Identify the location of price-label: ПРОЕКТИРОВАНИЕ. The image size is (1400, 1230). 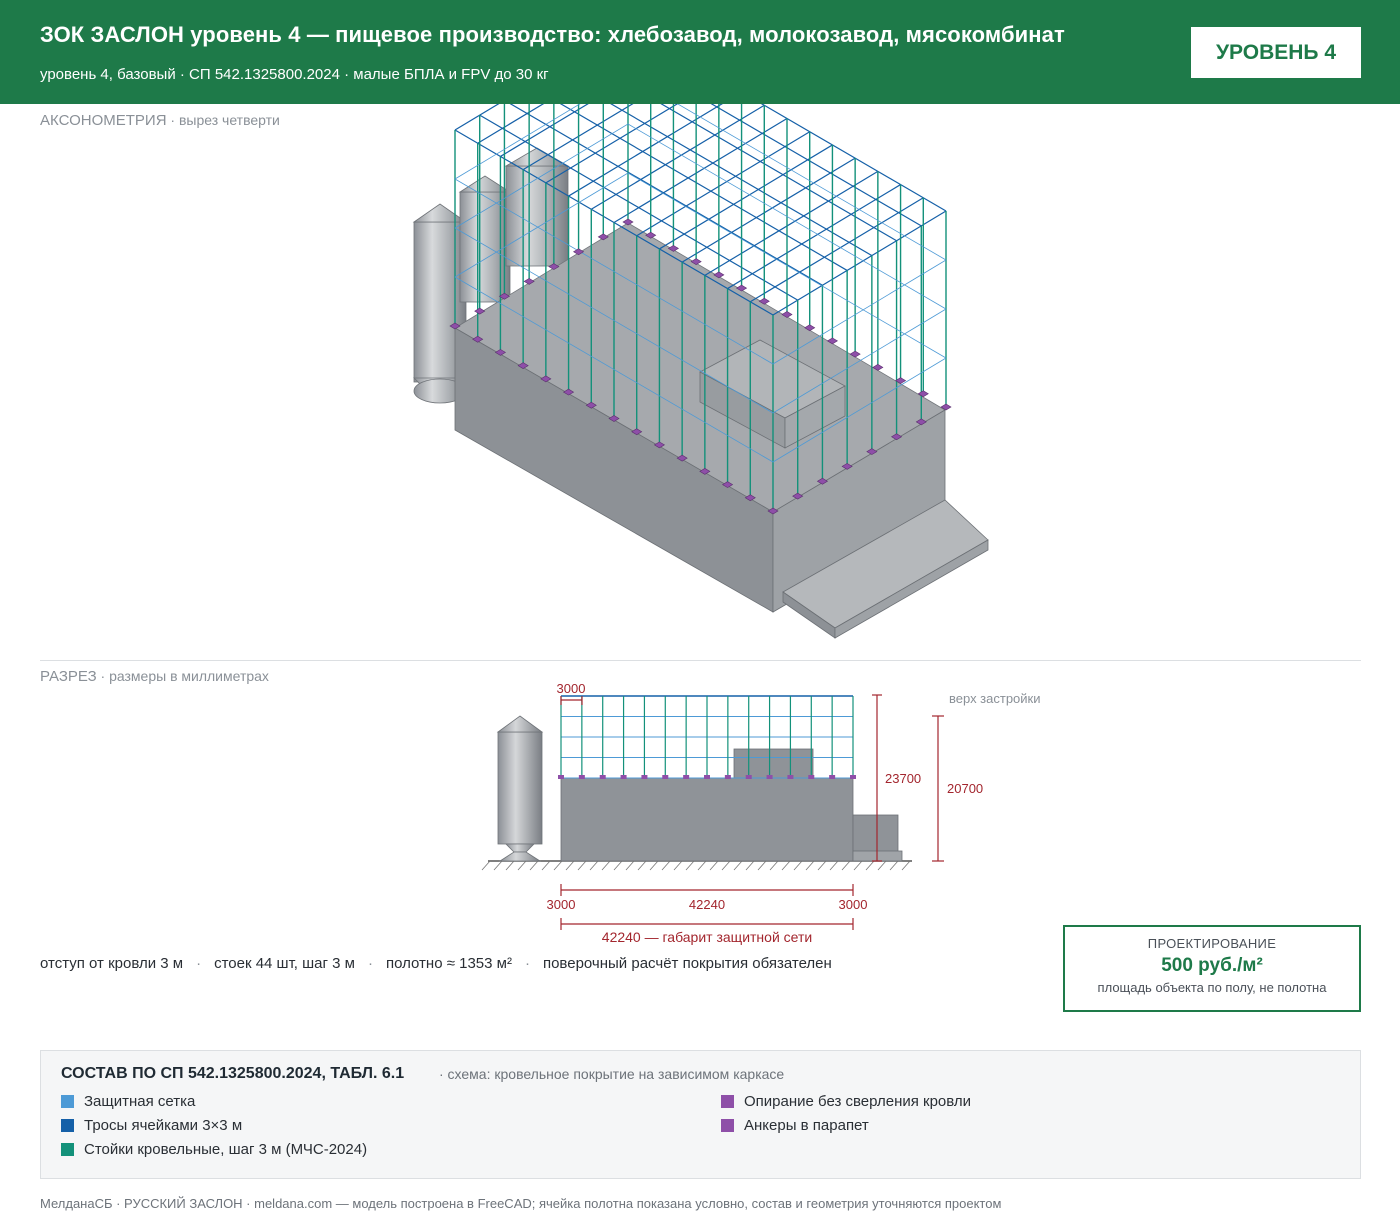
(1212, 943).